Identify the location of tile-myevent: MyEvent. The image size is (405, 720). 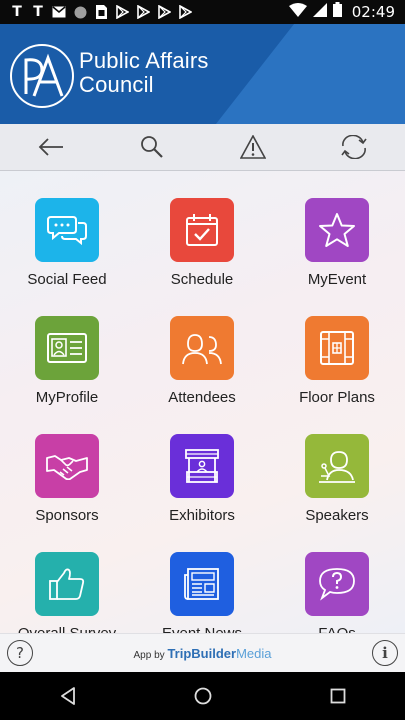
(337, 243).